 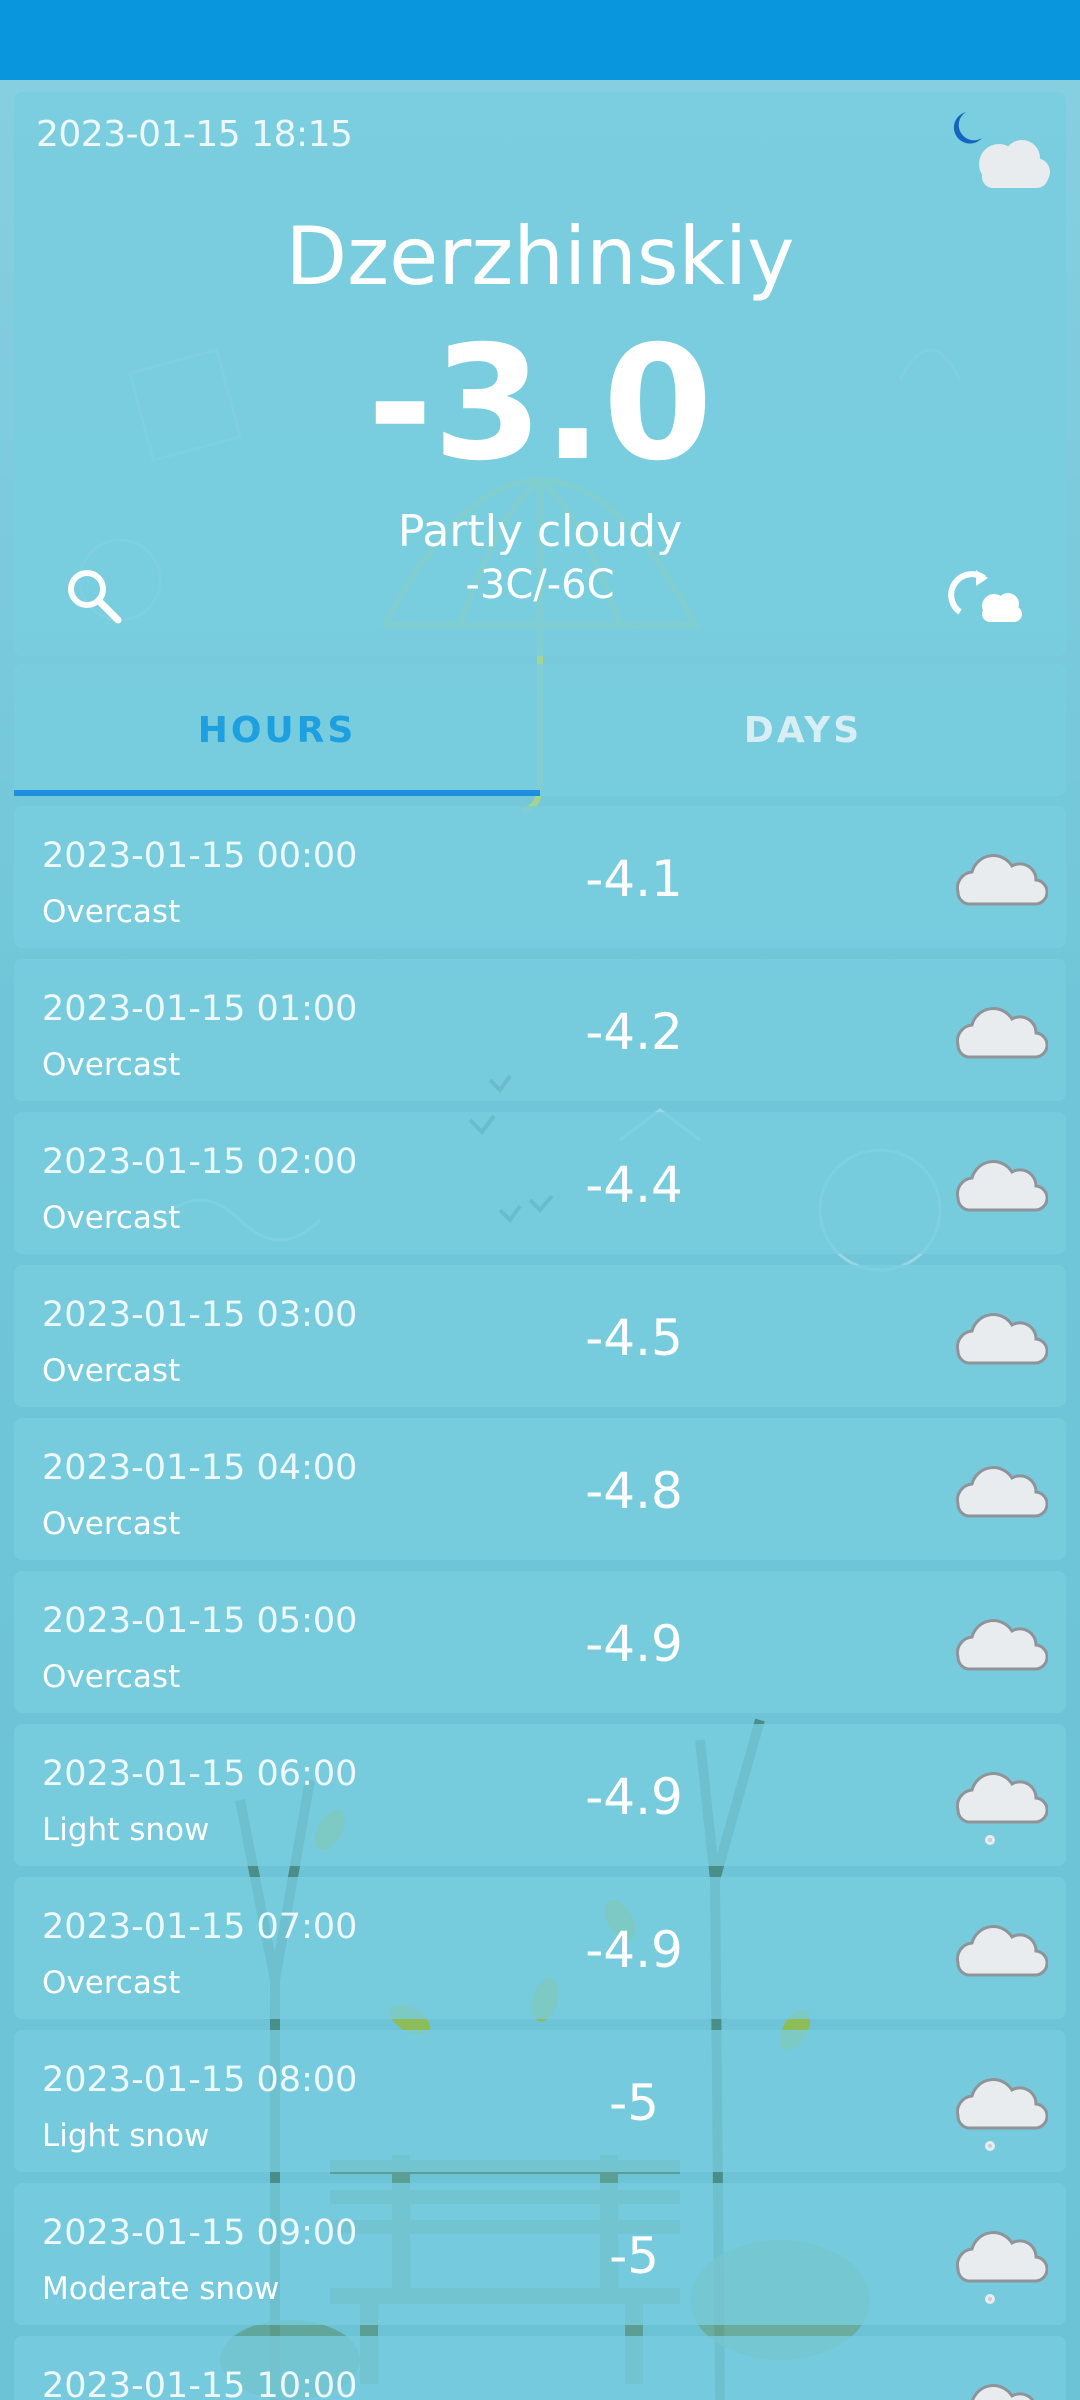 What do you see at coordinates (540, 404) in the screenshot?
I see `current-temperature: -3.0` at bounding box center [540, 404].